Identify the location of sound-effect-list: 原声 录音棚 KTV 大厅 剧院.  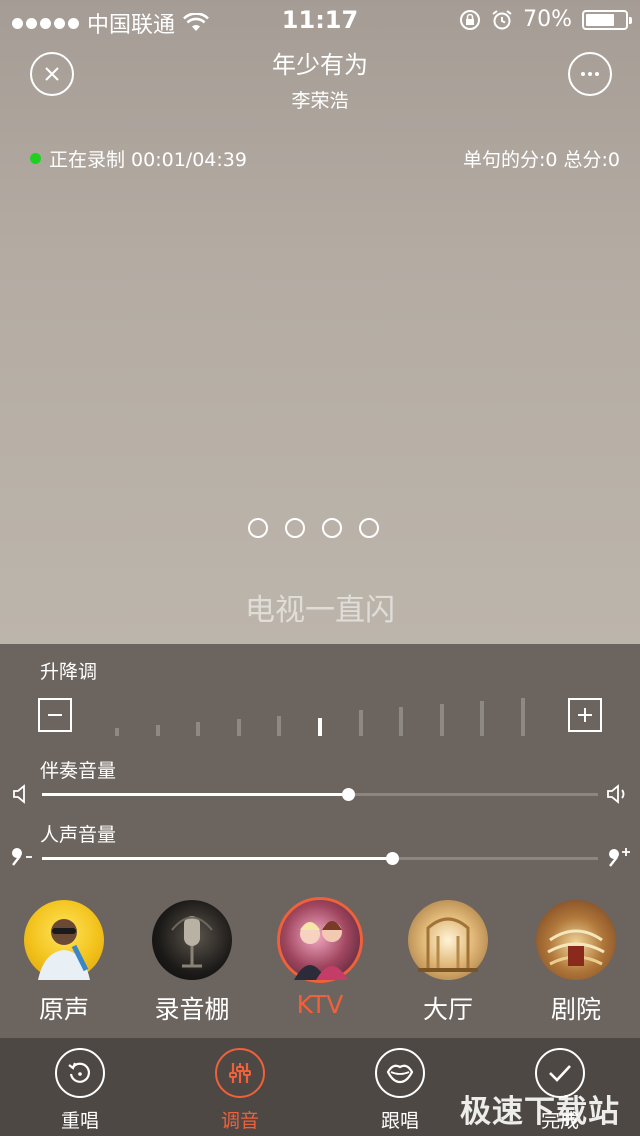
(320, 965).